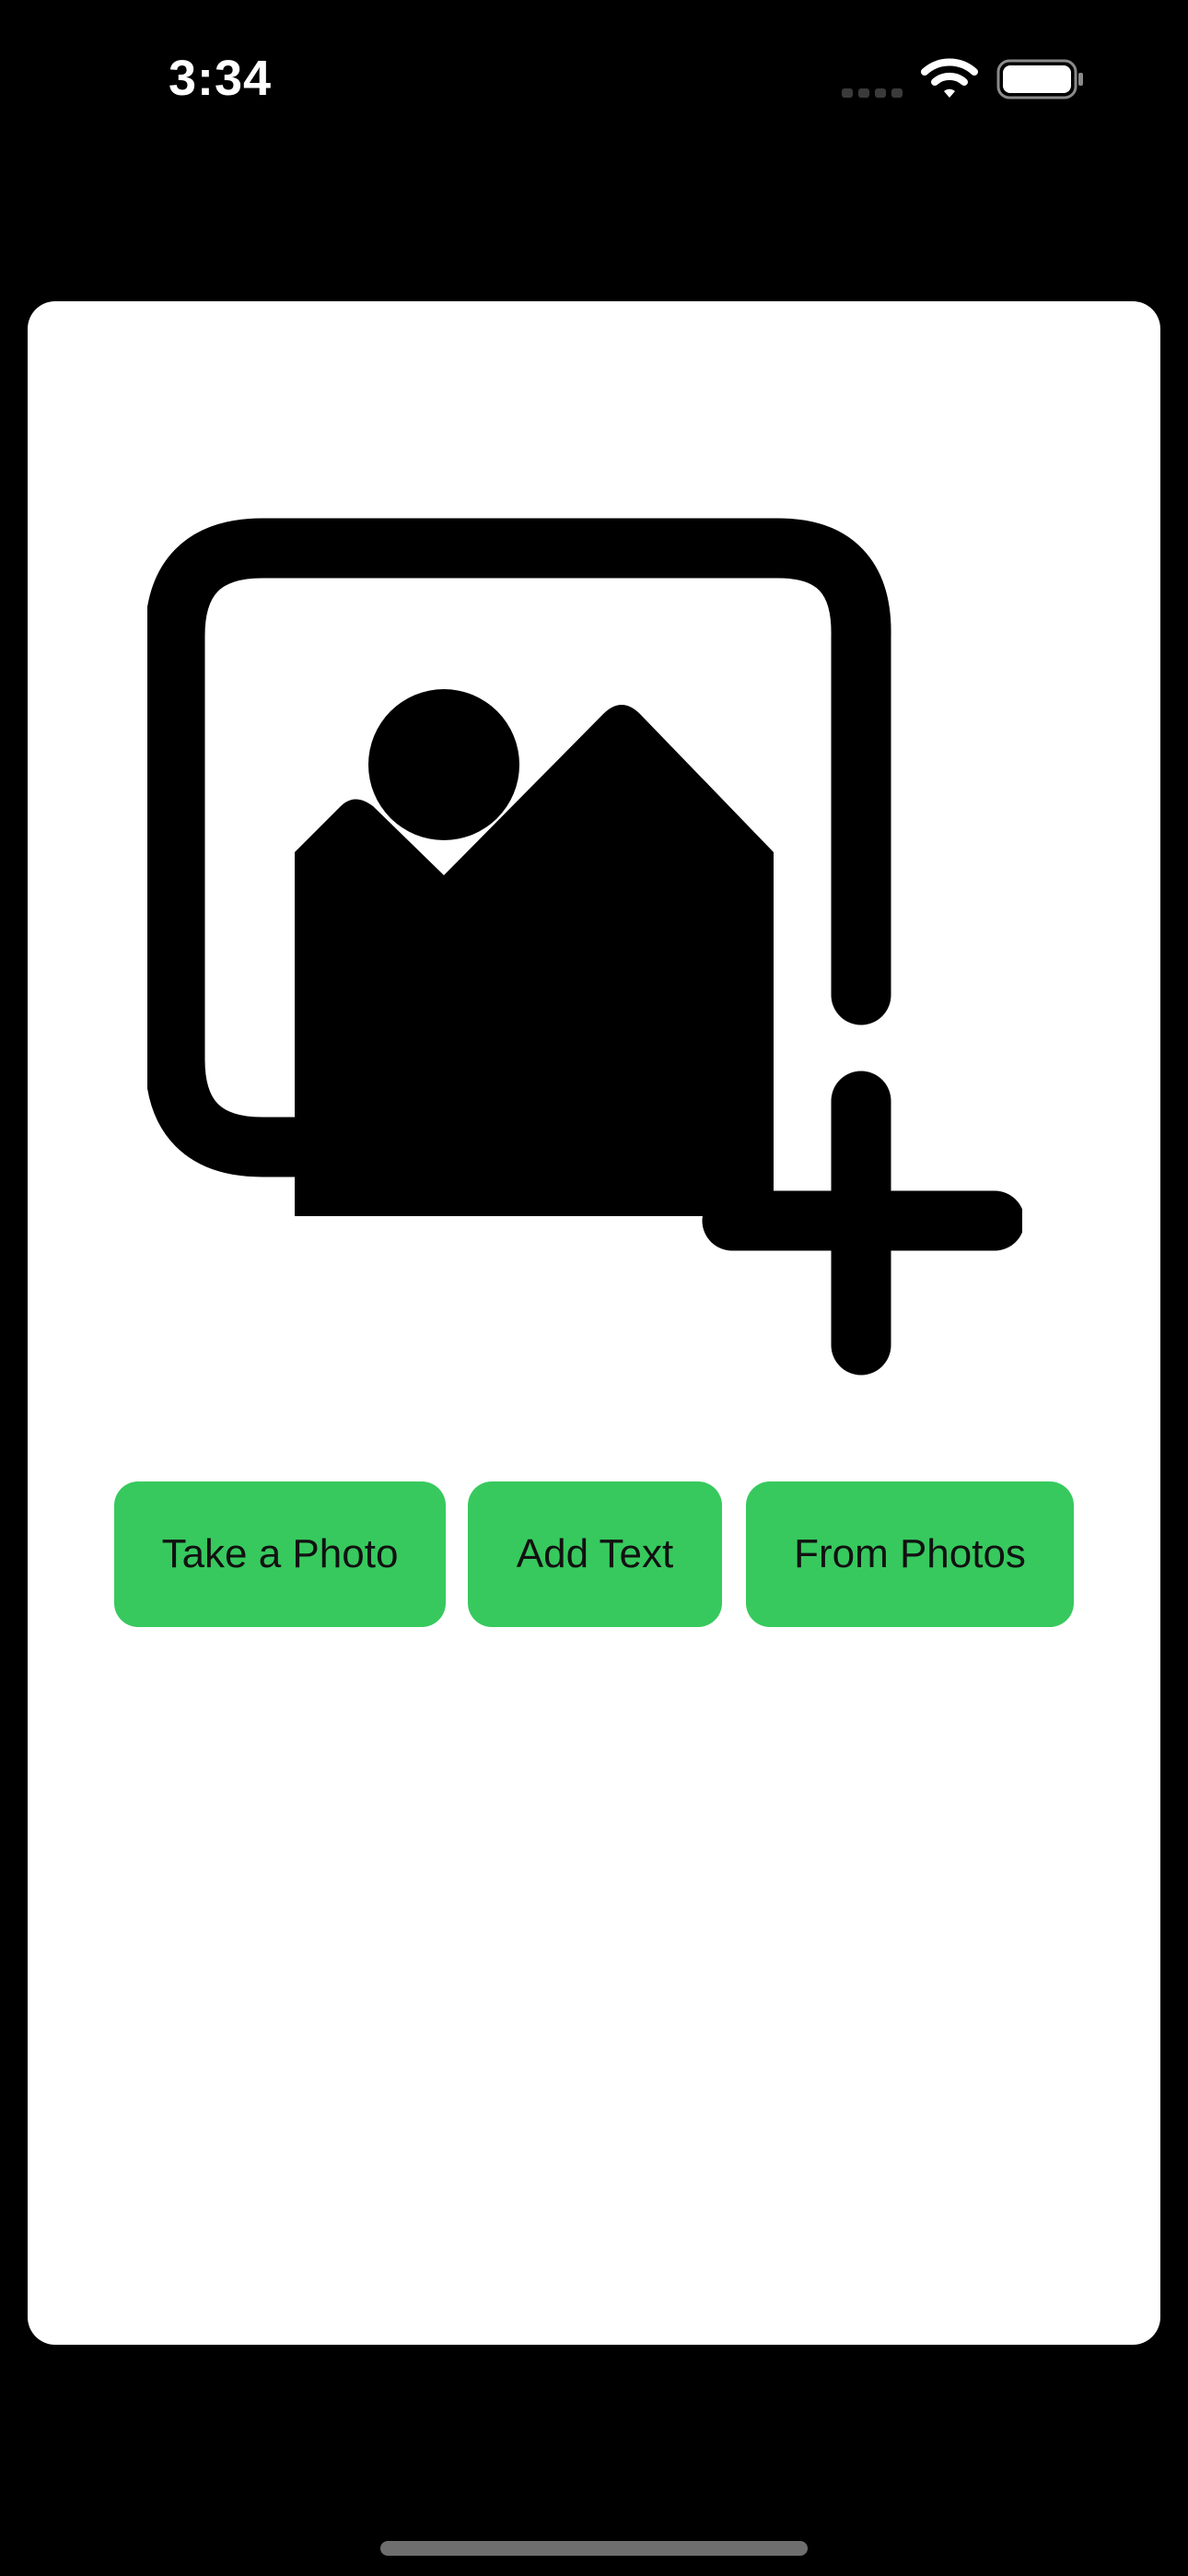  Describe the element at coordinates (280, 1554) in the screenshot. I see `take-photo-button: Take a Photo` at that location.